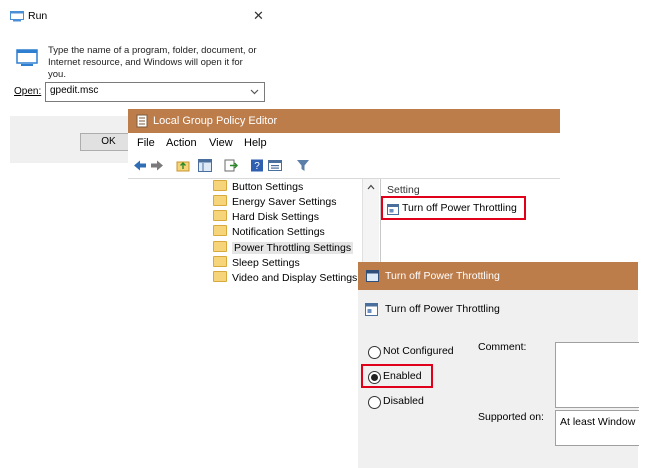  I want to click on menu-action: Action, so click(181, 143).